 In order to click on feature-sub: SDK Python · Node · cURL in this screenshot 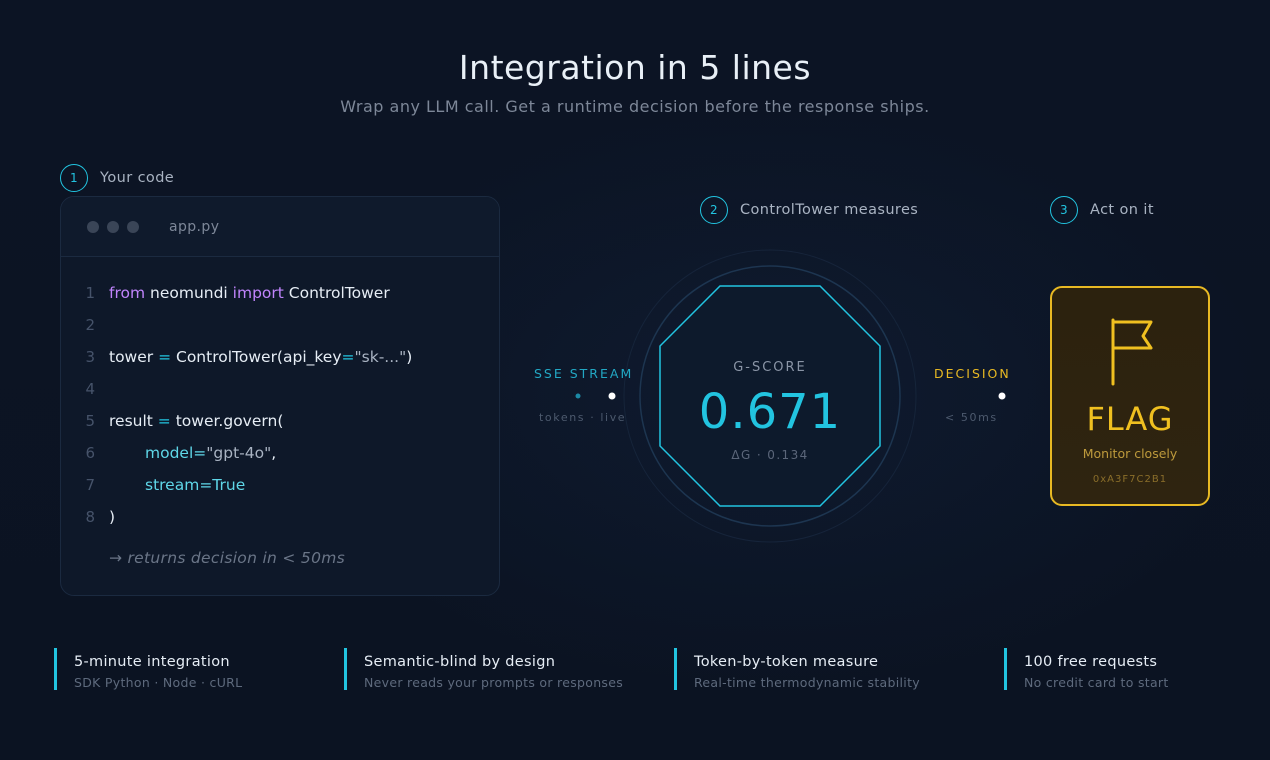, I will do `click(158, 682)`.